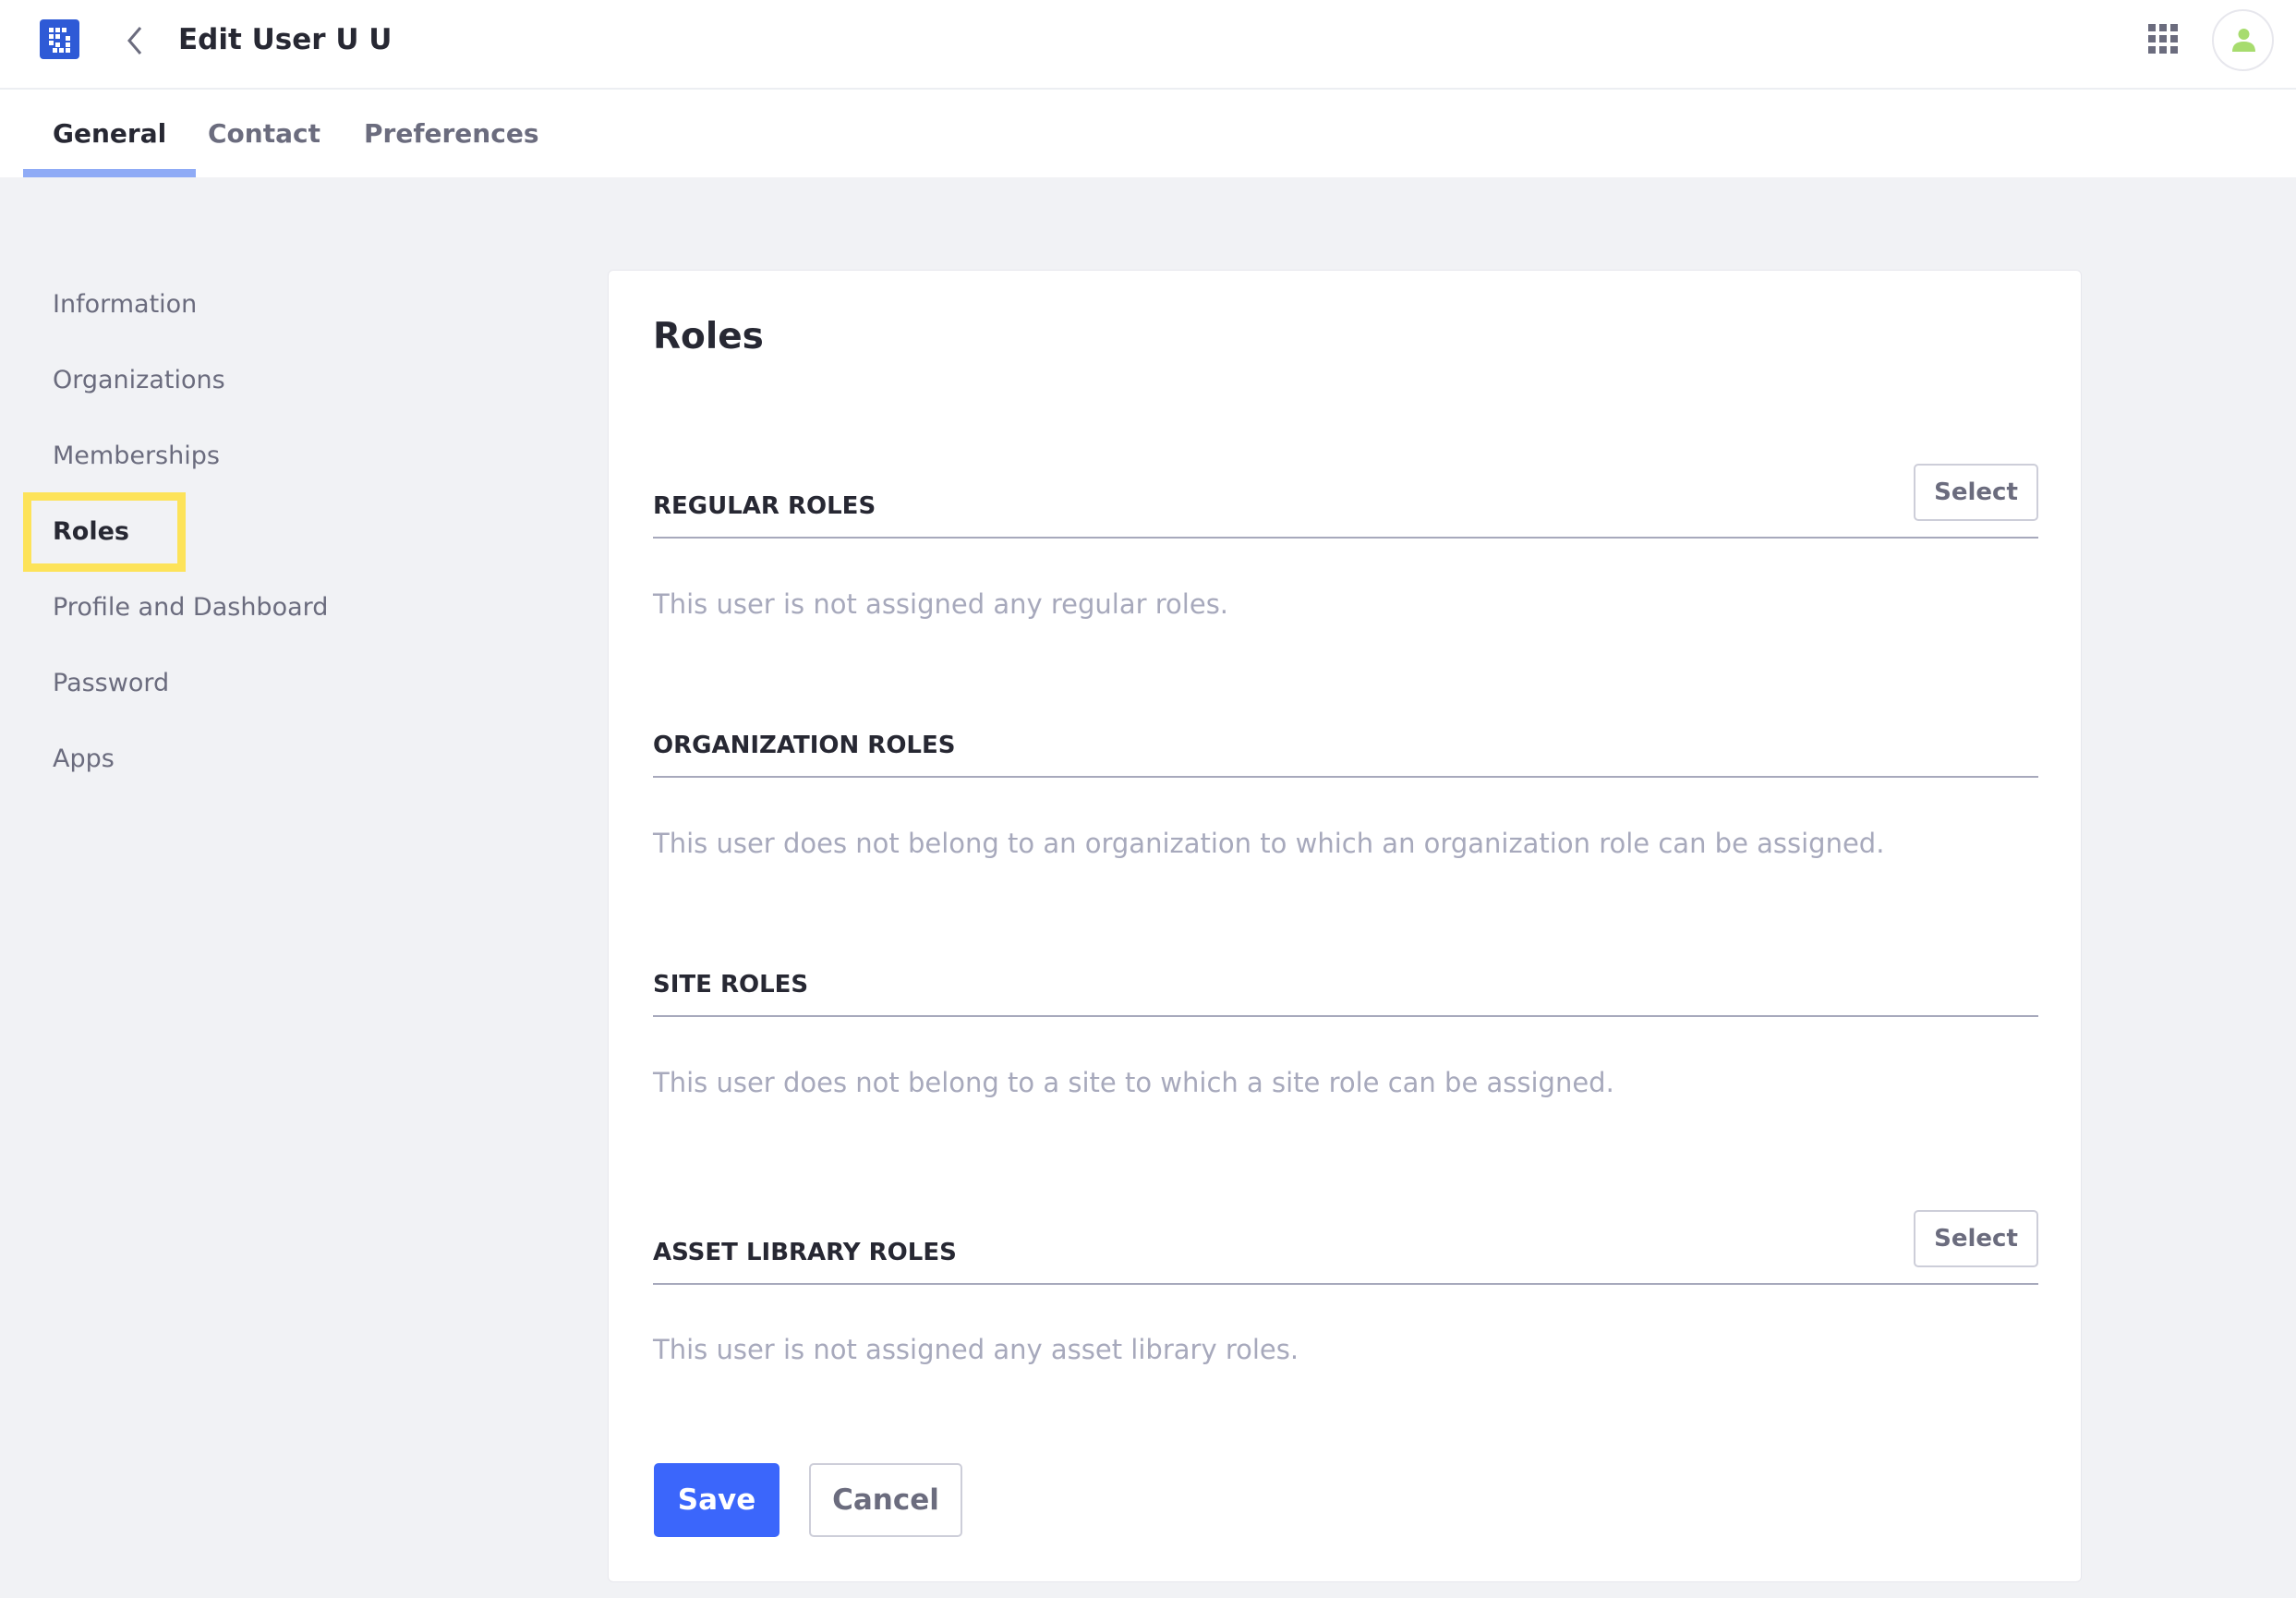 This screenshot has width=2296, height=1598. I want to click on sidebar-item-roles: Roles, so click(91, 532).